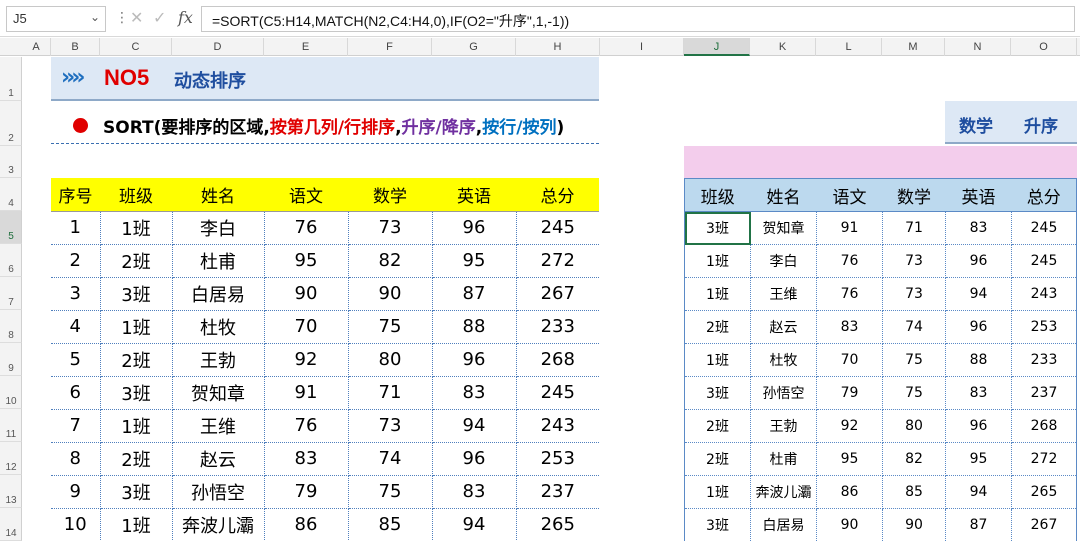 This screenshot has width=1080, height=541. What do you see at coordinates (913, 47) in the screenshot?
I see `column-header: M` at bounding box center [913, 47].